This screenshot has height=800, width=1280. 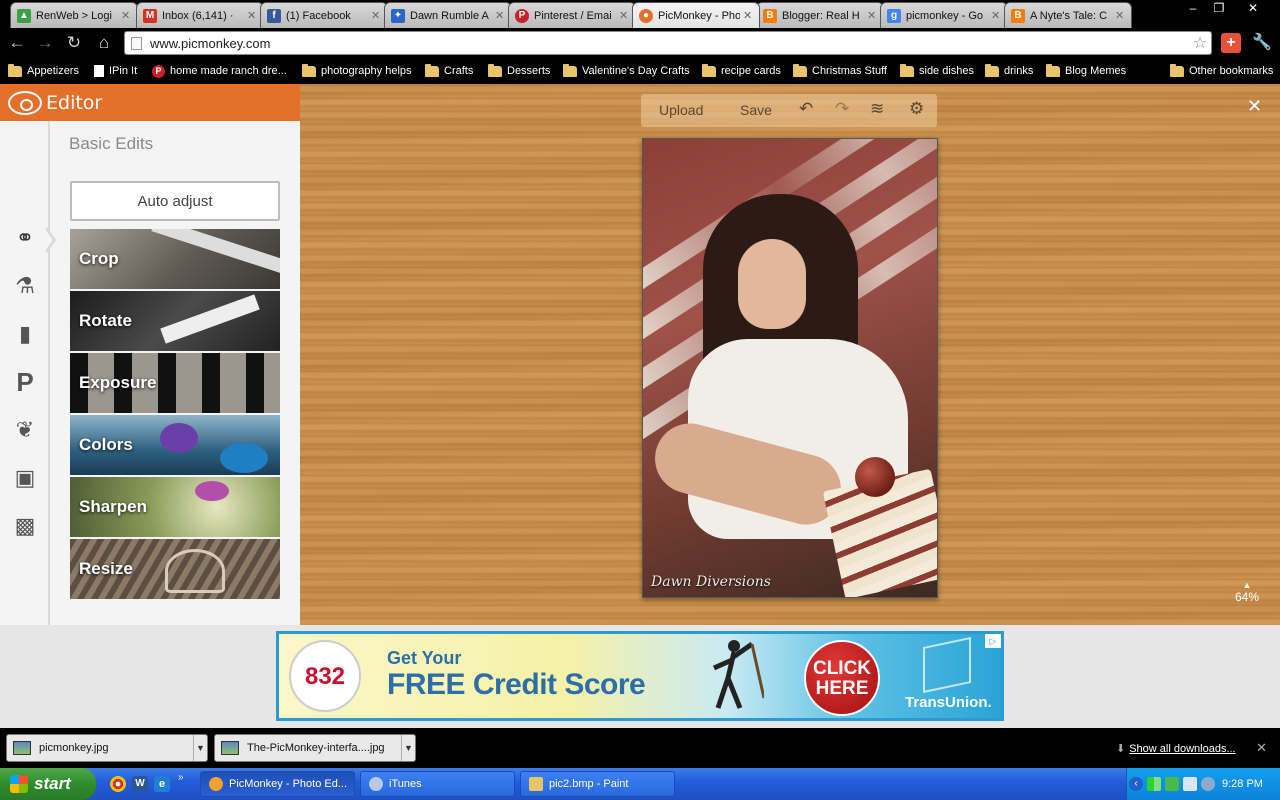 I want to click on bookmark-blog-memes: Blog Memes, so click(x=1086, y=71).